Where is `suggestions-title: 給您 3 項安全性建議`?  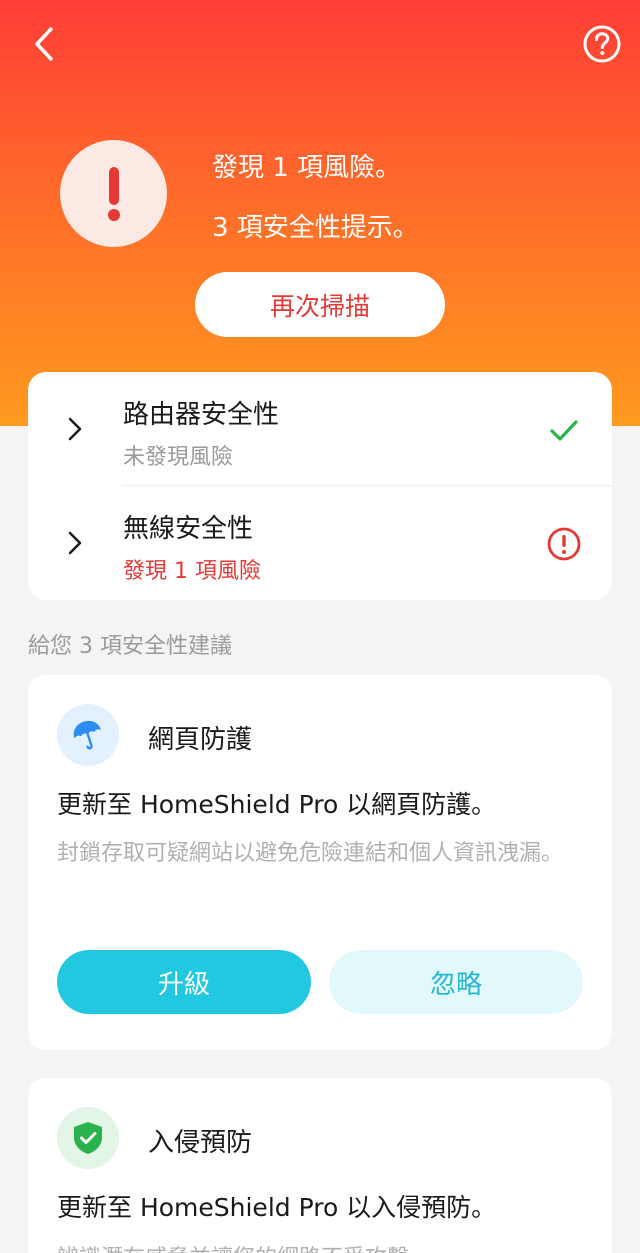 suggestions-title: 給您 3 項安全性建議 is located at coordinates (130, 646).